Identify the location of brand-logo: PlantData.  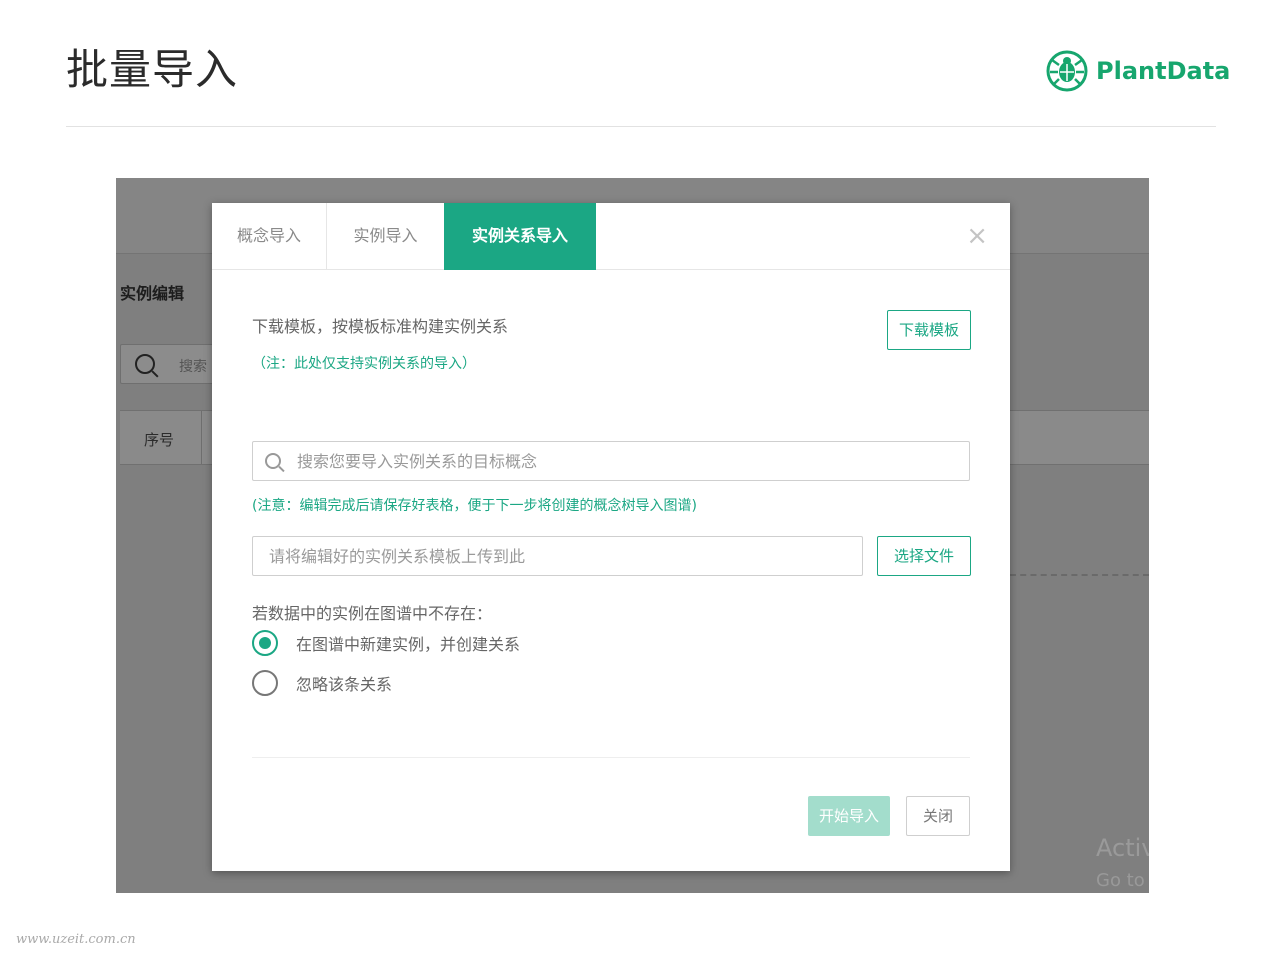
(1138, 71).